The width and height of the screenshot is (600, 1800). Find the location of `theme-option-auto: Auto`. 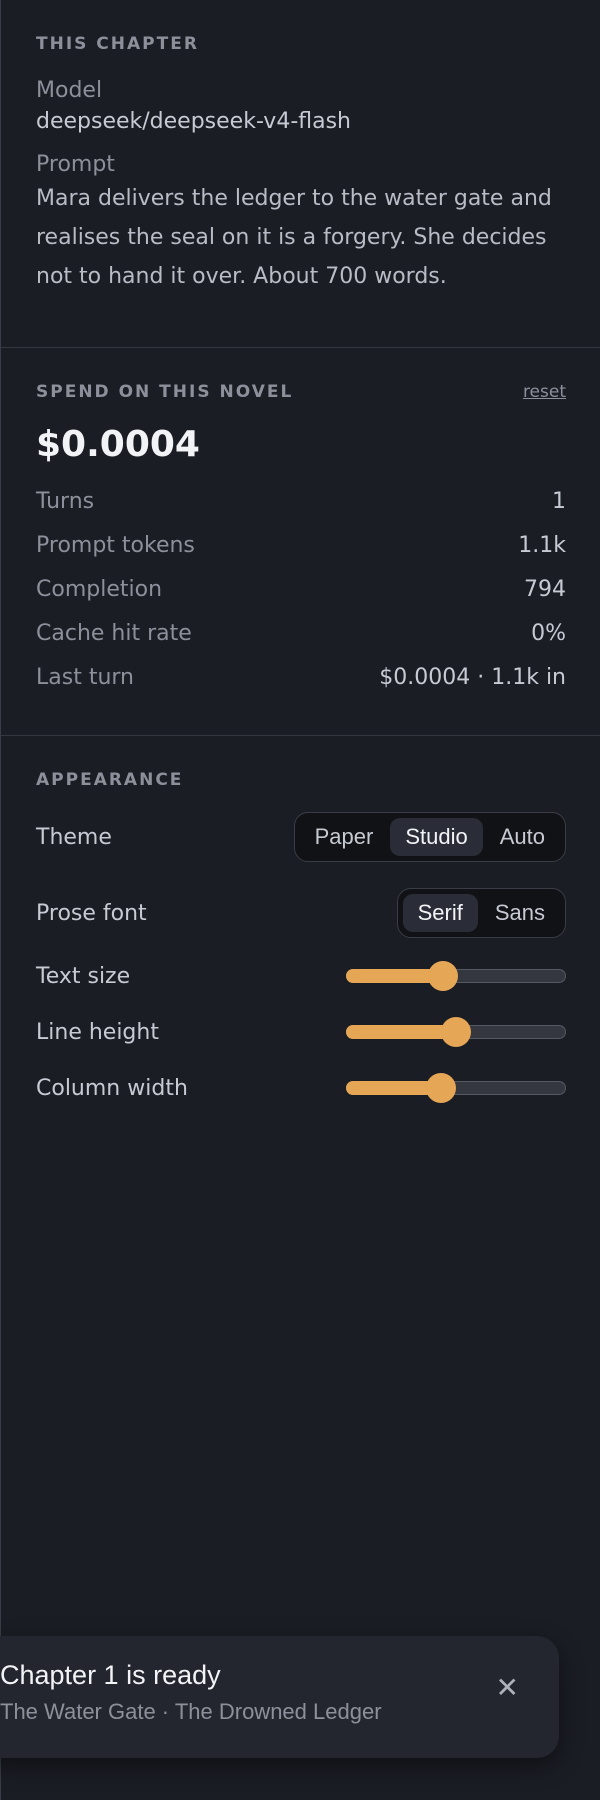

theme-option-auto: Auto is located at coordinates (522, 837).